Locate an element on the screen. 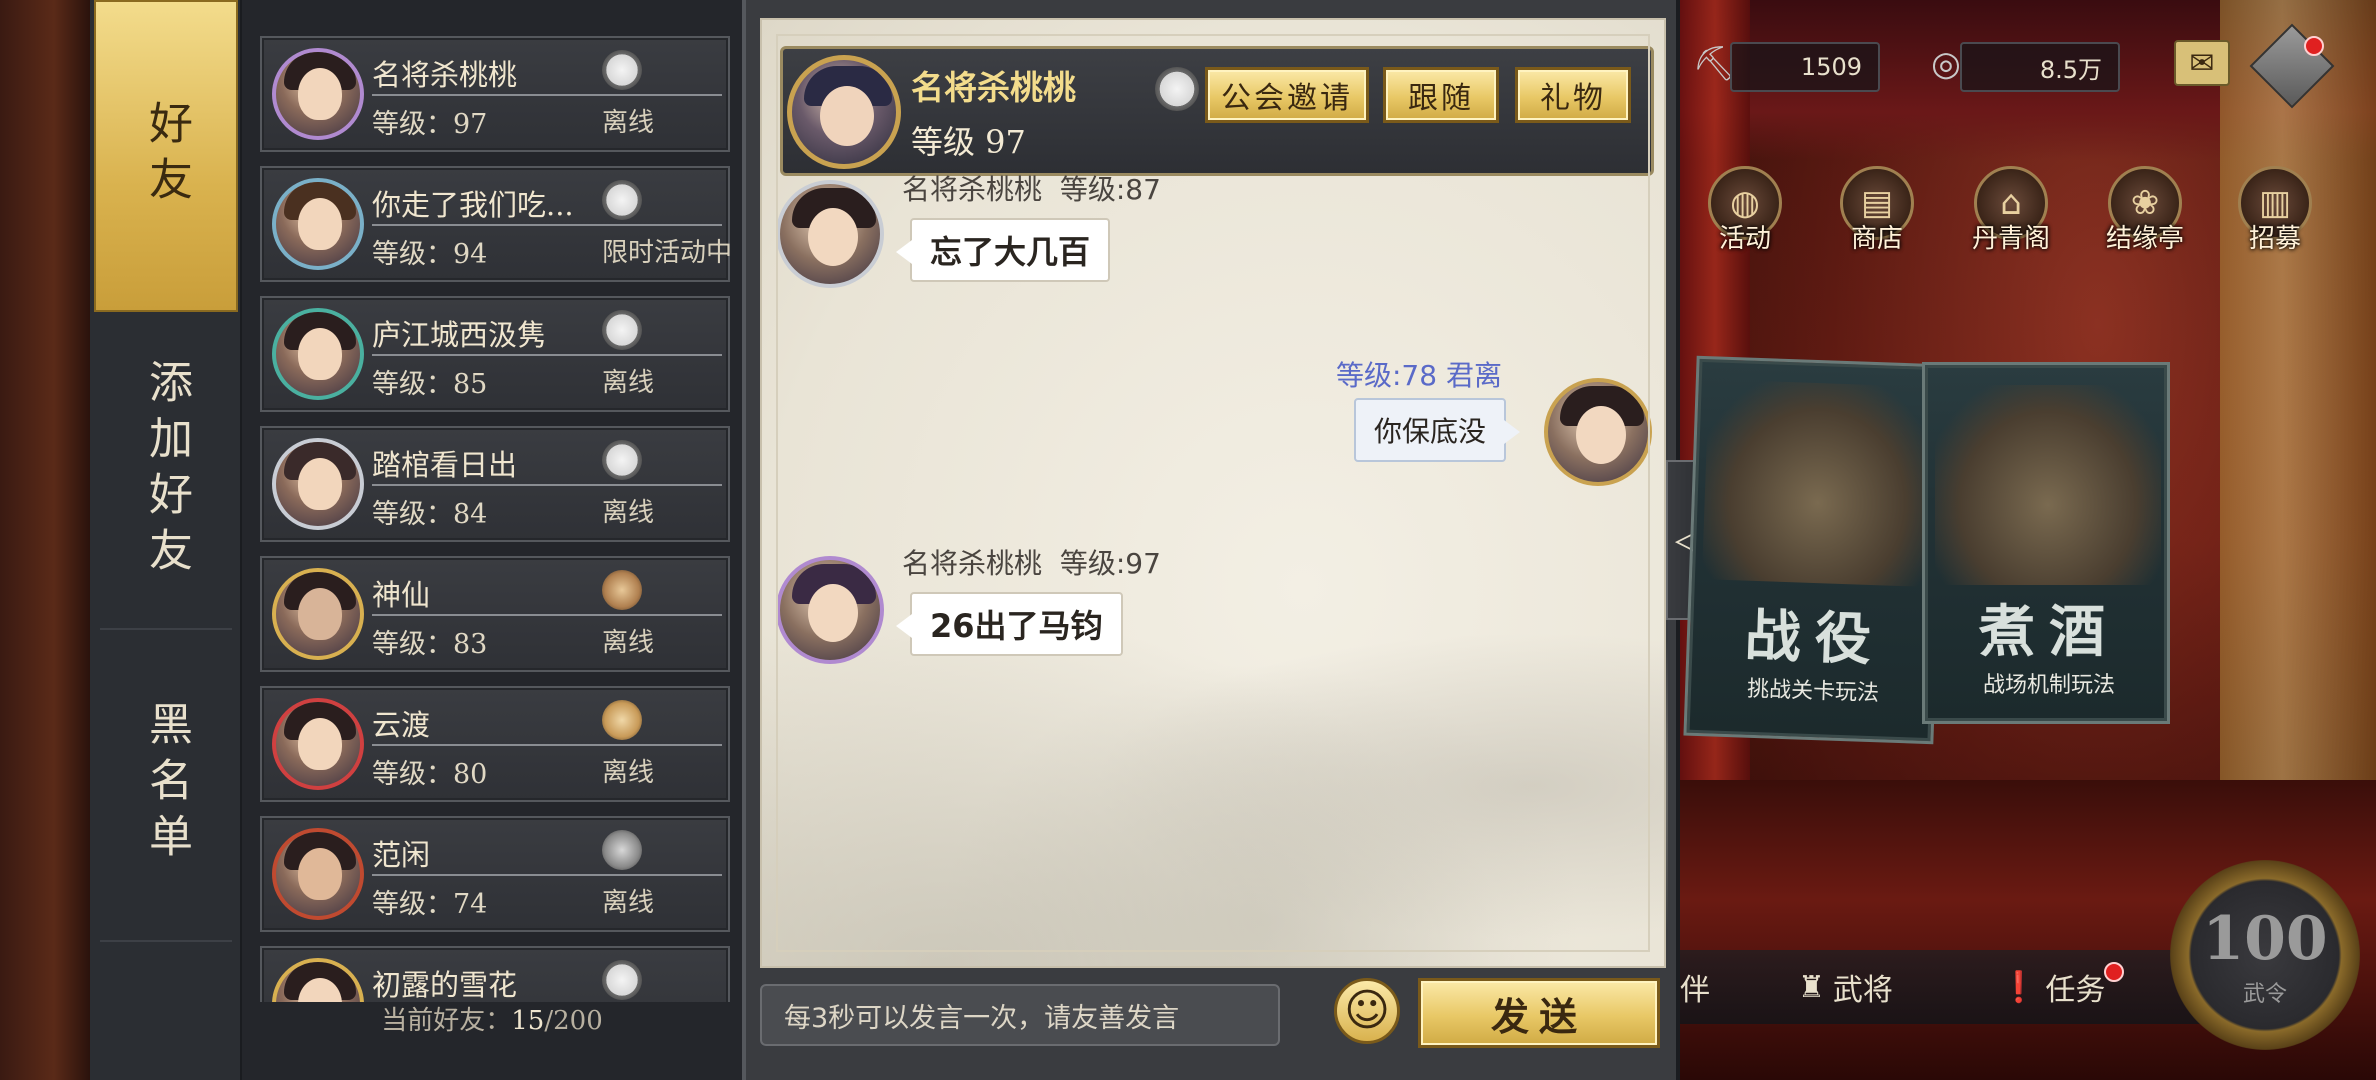 This screenshot has width=2376, height=1080. notification-dot is located at coordinates (2314, 46).